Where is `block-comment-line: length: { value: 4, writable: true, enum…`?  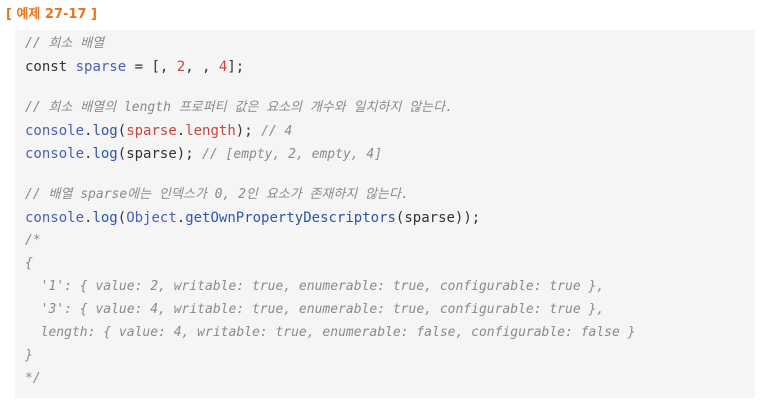 block-comment-line: length: { value: 4, writable: true, enum… is located at coordinates (330, 332).